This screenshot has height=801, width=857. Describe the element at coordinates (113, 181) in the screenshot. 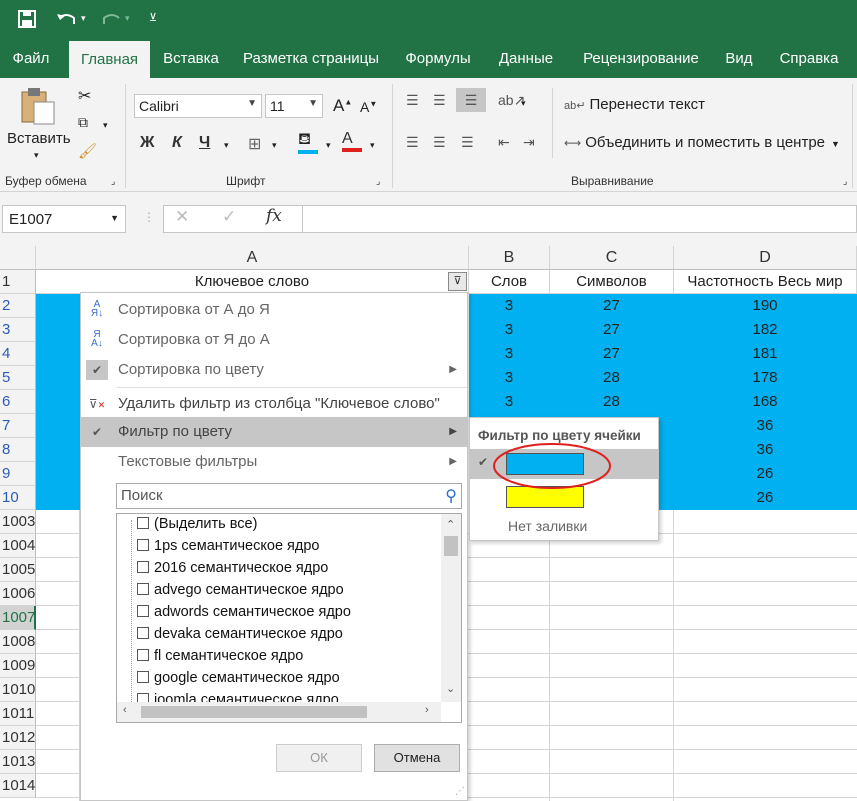

I see `clipboard-launcher-icon: ⌟` at that location.